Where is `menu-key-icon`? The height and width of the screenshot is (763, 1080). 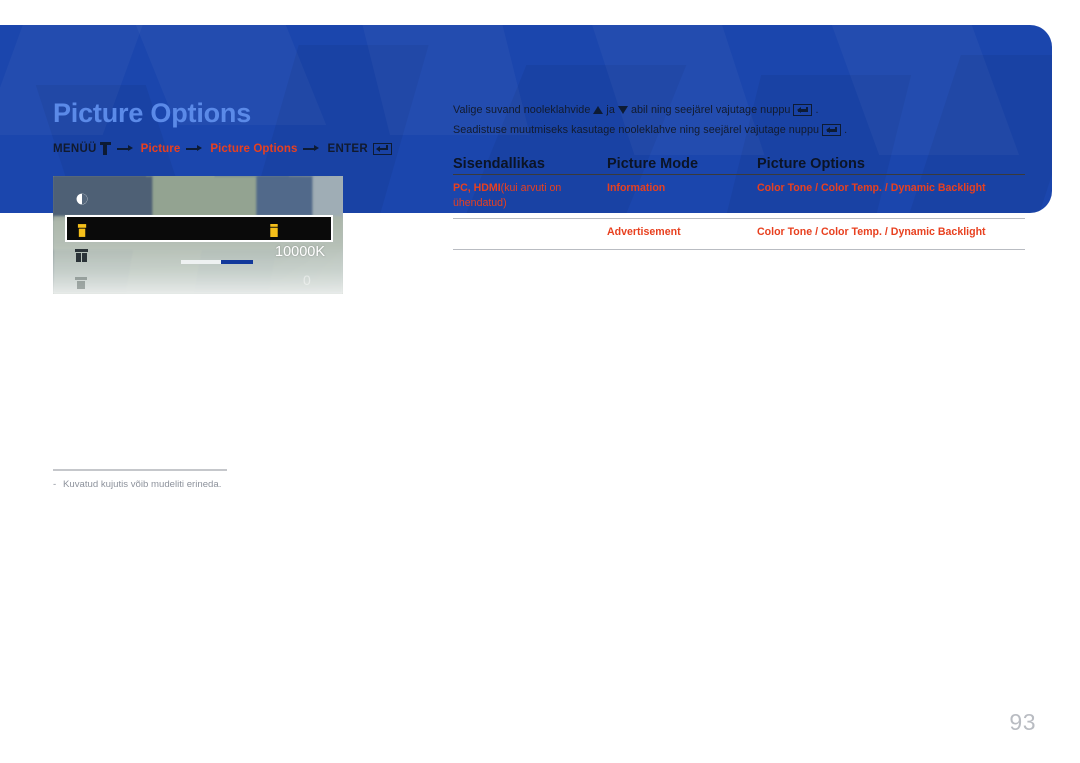
menu-key-icon is located at coordinates (105, 148).